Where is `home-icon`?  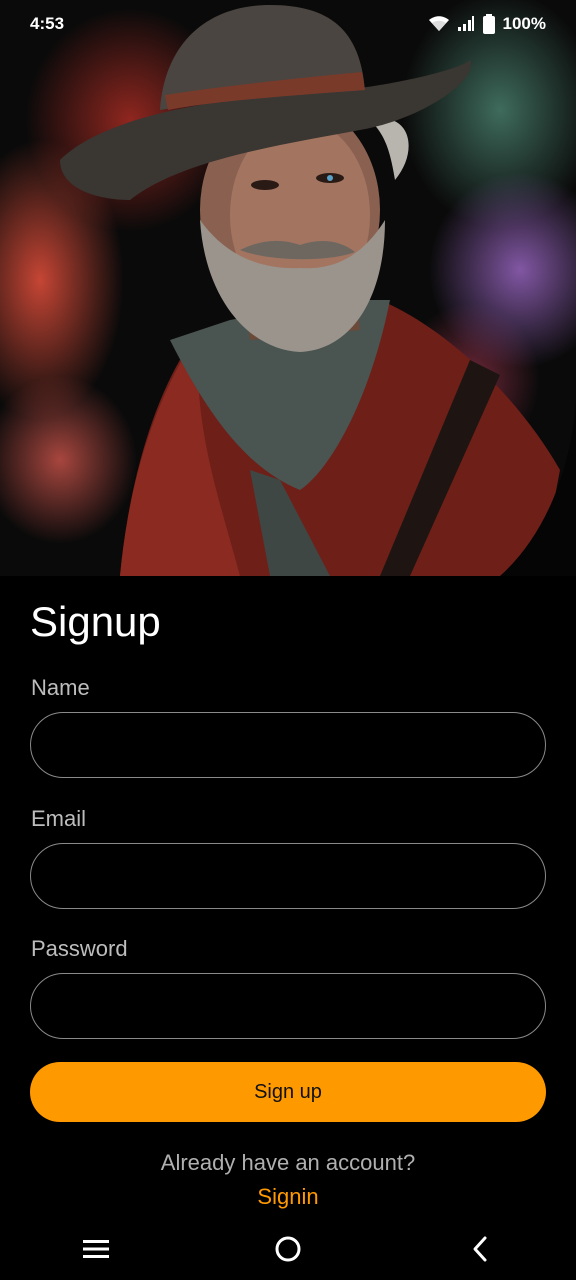
home-icon is located at coordinates (288, 1251).